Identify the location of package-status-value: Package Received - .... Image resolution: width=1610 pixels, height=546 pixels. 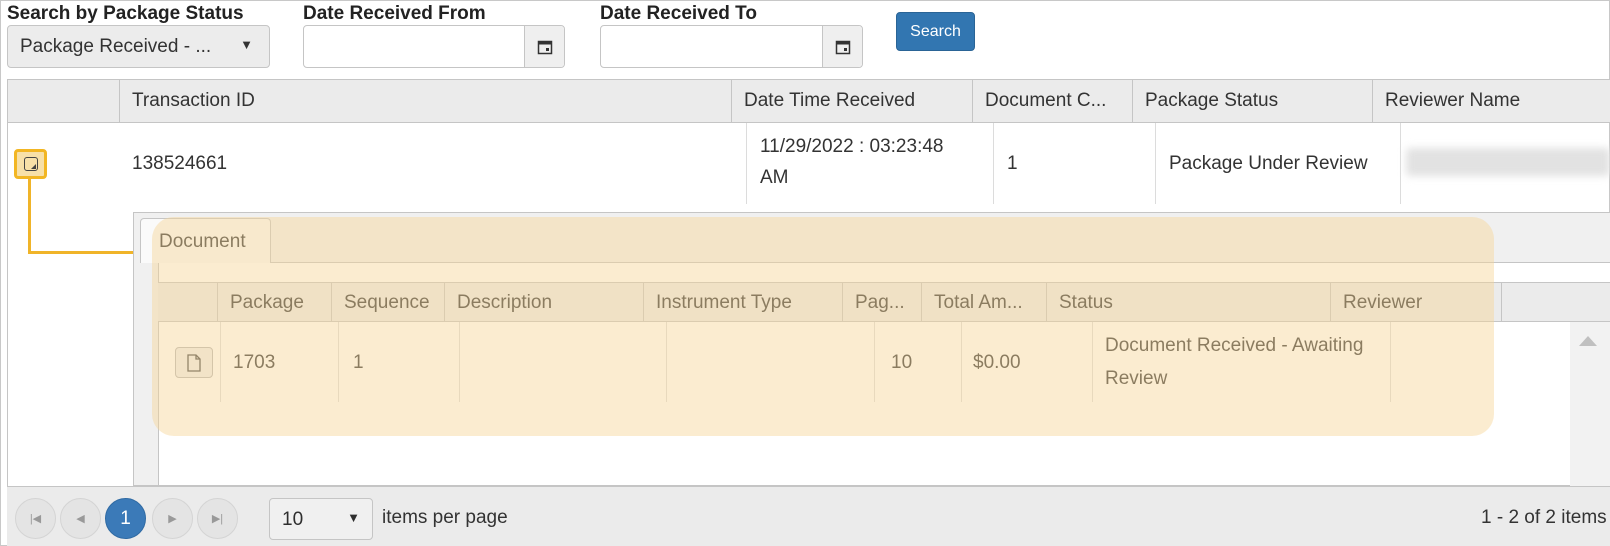
(116, 46).